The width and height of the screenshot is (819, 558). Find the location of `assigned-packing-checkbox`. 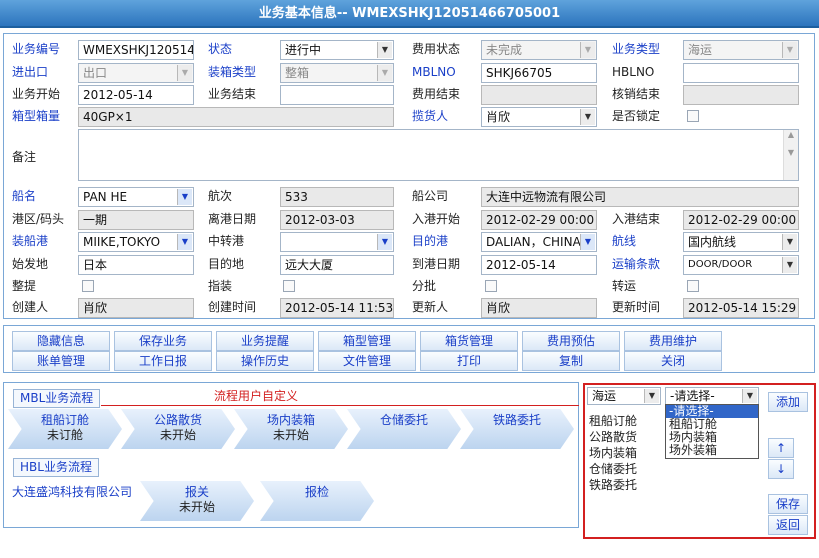

assigned-packing-checkbox is located at coordinates (289, 286).